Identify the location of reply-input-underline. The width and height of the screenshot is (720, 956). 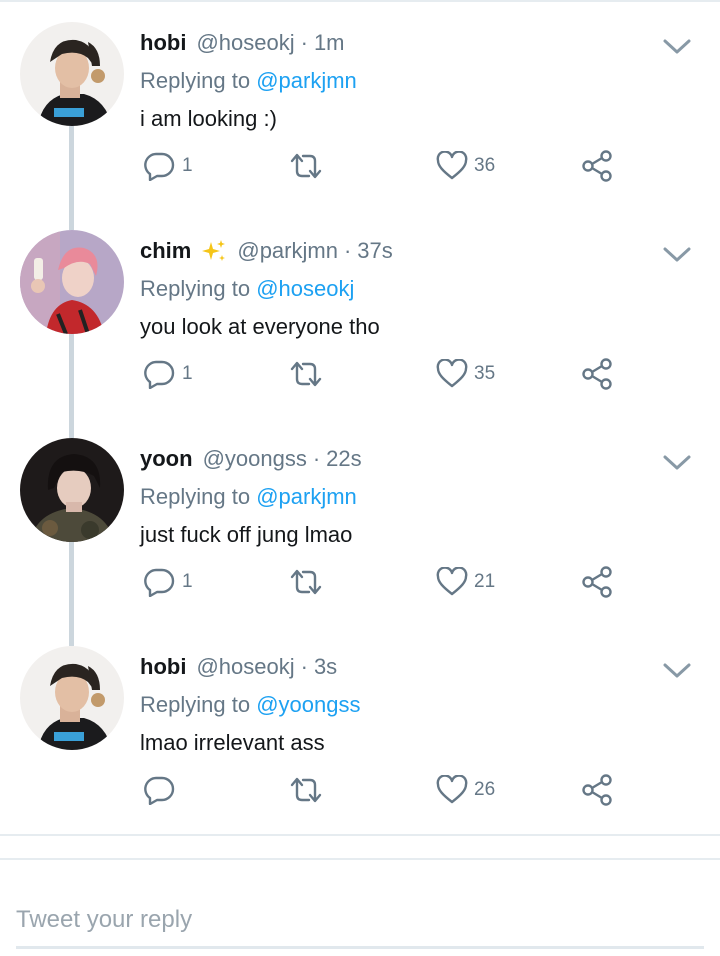
(360, 947).